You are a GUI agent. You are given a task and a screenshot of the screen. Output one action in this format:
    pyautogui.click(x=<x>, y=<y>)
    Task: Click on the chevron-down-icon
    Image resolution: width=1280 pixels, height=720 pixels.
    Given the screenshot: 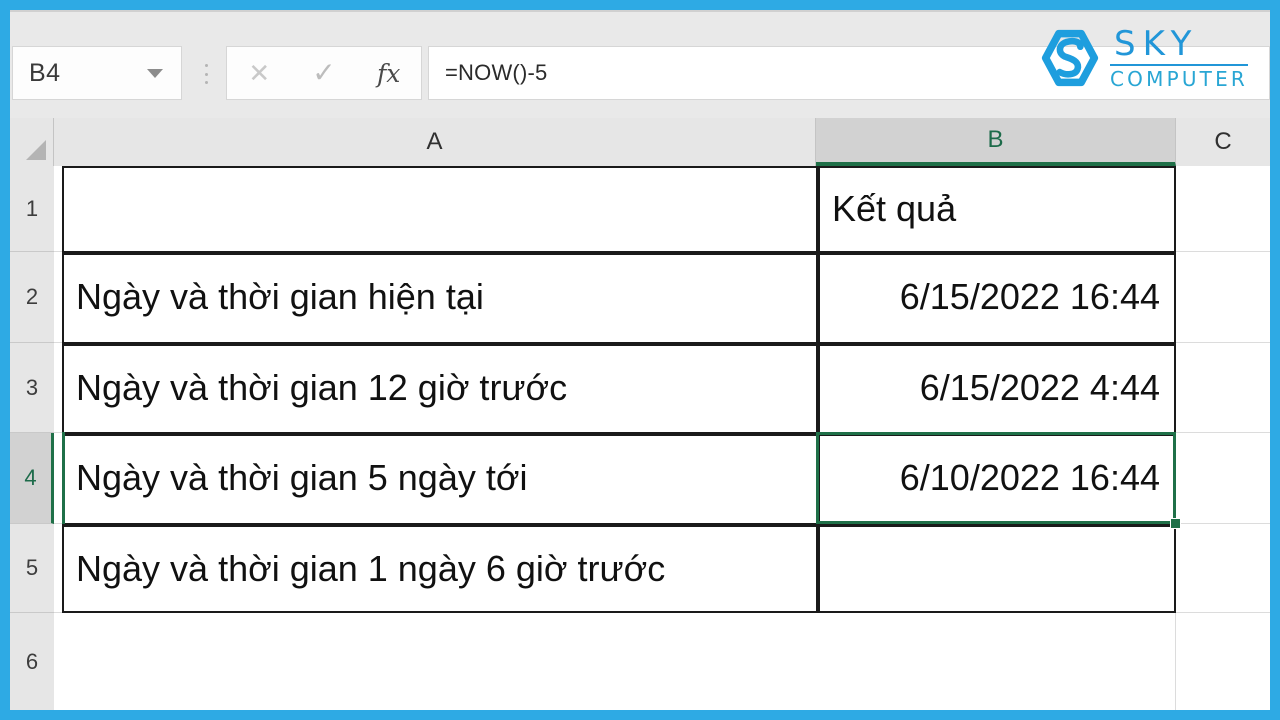 What is the action you would take?
    pyautogui.click(x=155, y=73)
    